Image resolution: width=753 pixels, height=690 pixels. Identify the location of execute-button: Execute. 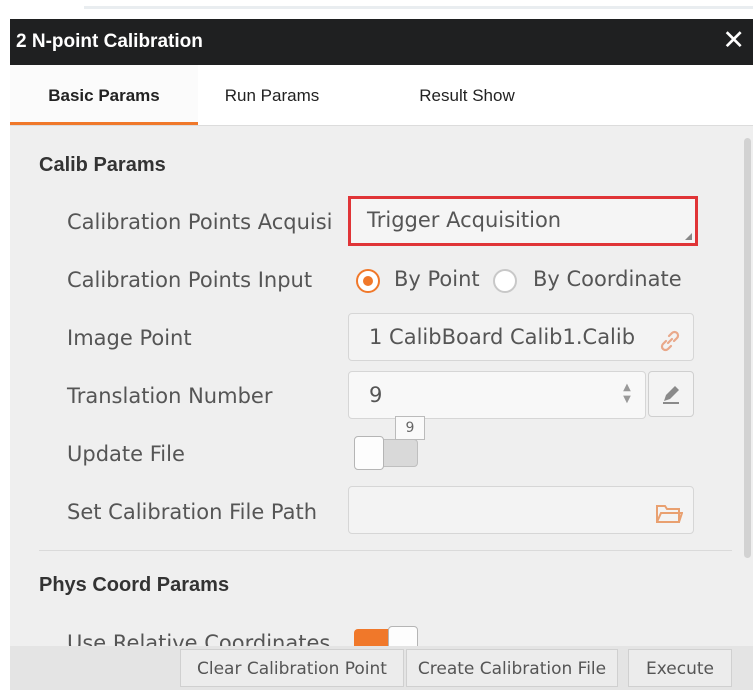
(680, 668).